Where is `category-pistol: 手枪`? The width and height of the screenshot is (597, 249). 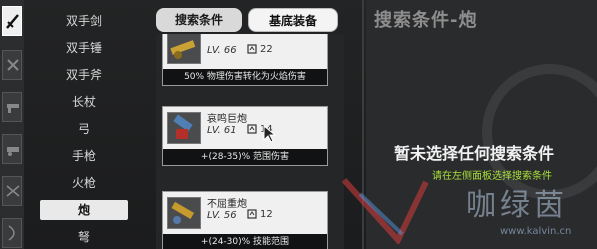 category-pistol: 手枪 is located at coordinates (84, 156).